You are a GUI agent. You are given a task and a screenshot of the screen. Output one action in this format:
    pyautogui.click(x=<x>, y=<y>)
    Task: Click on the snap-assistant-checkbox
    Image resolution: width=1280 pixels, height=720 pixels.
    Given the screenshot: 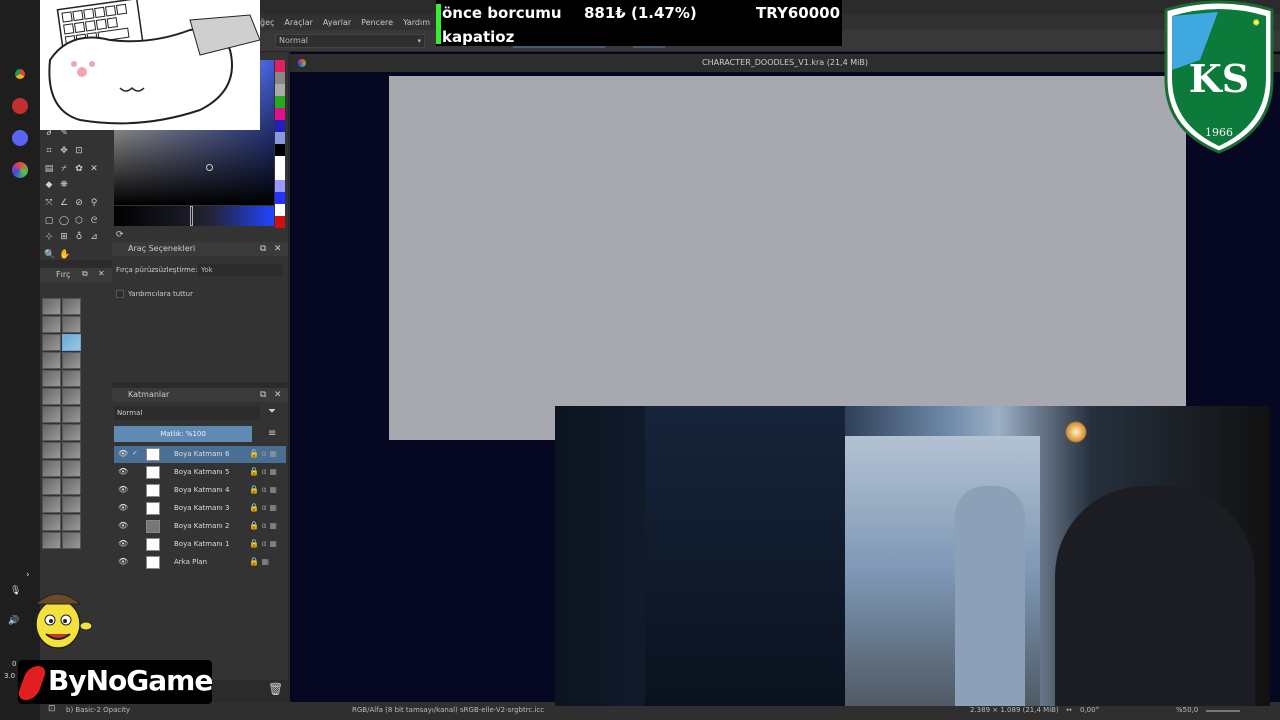 What is the action you would take?
    pyautogui.click(x=120, y=294)
    